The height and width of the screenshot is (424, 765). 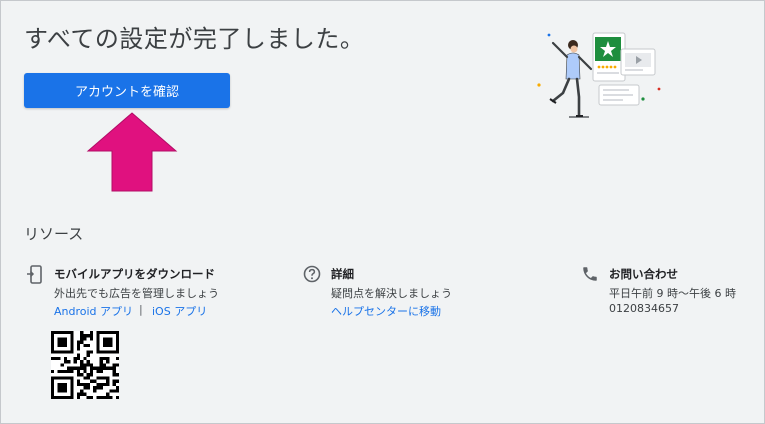 I want to click on app-download-qr-code, so click(x=85, y=365).